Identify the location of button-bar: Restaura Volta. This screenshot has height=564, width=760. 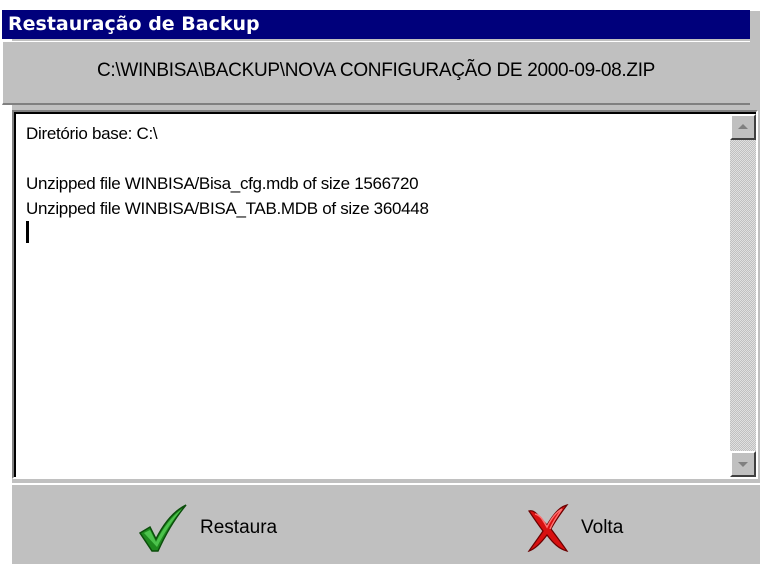
(385, 523).